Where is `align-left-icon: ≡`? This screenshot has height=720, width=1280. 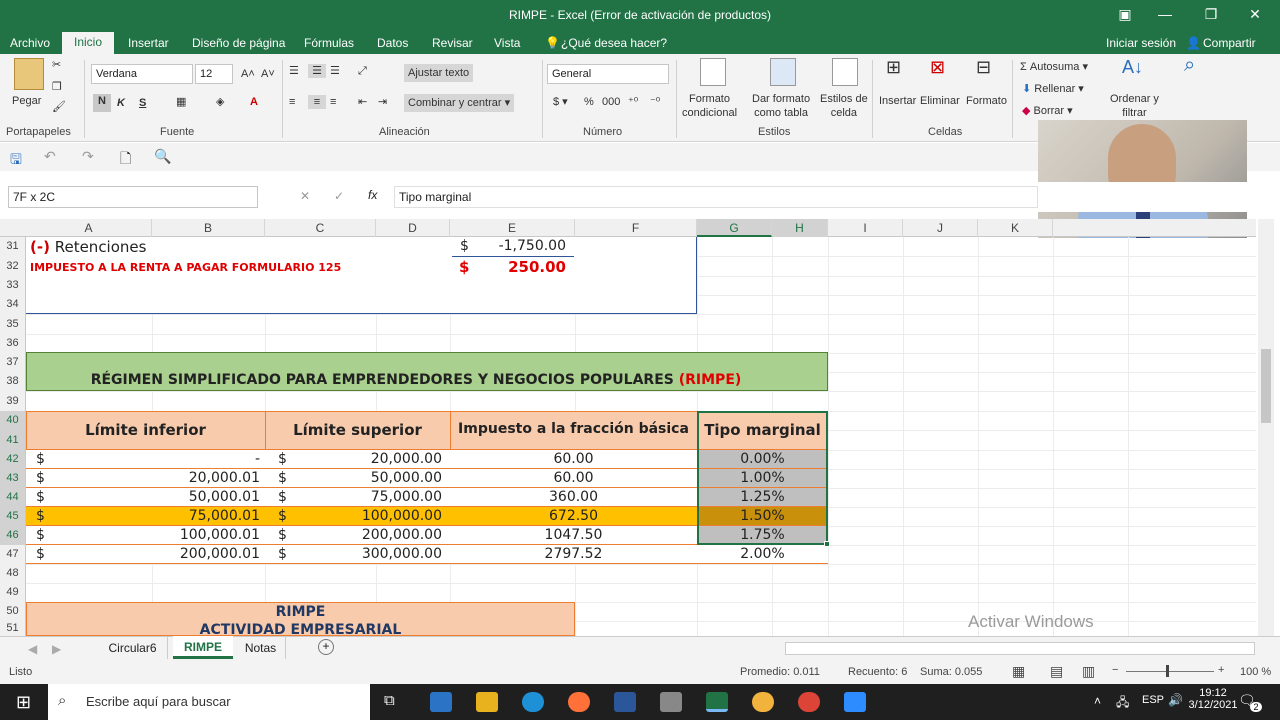
align-left-icon: ≡ is located at coordinates (292, 102).